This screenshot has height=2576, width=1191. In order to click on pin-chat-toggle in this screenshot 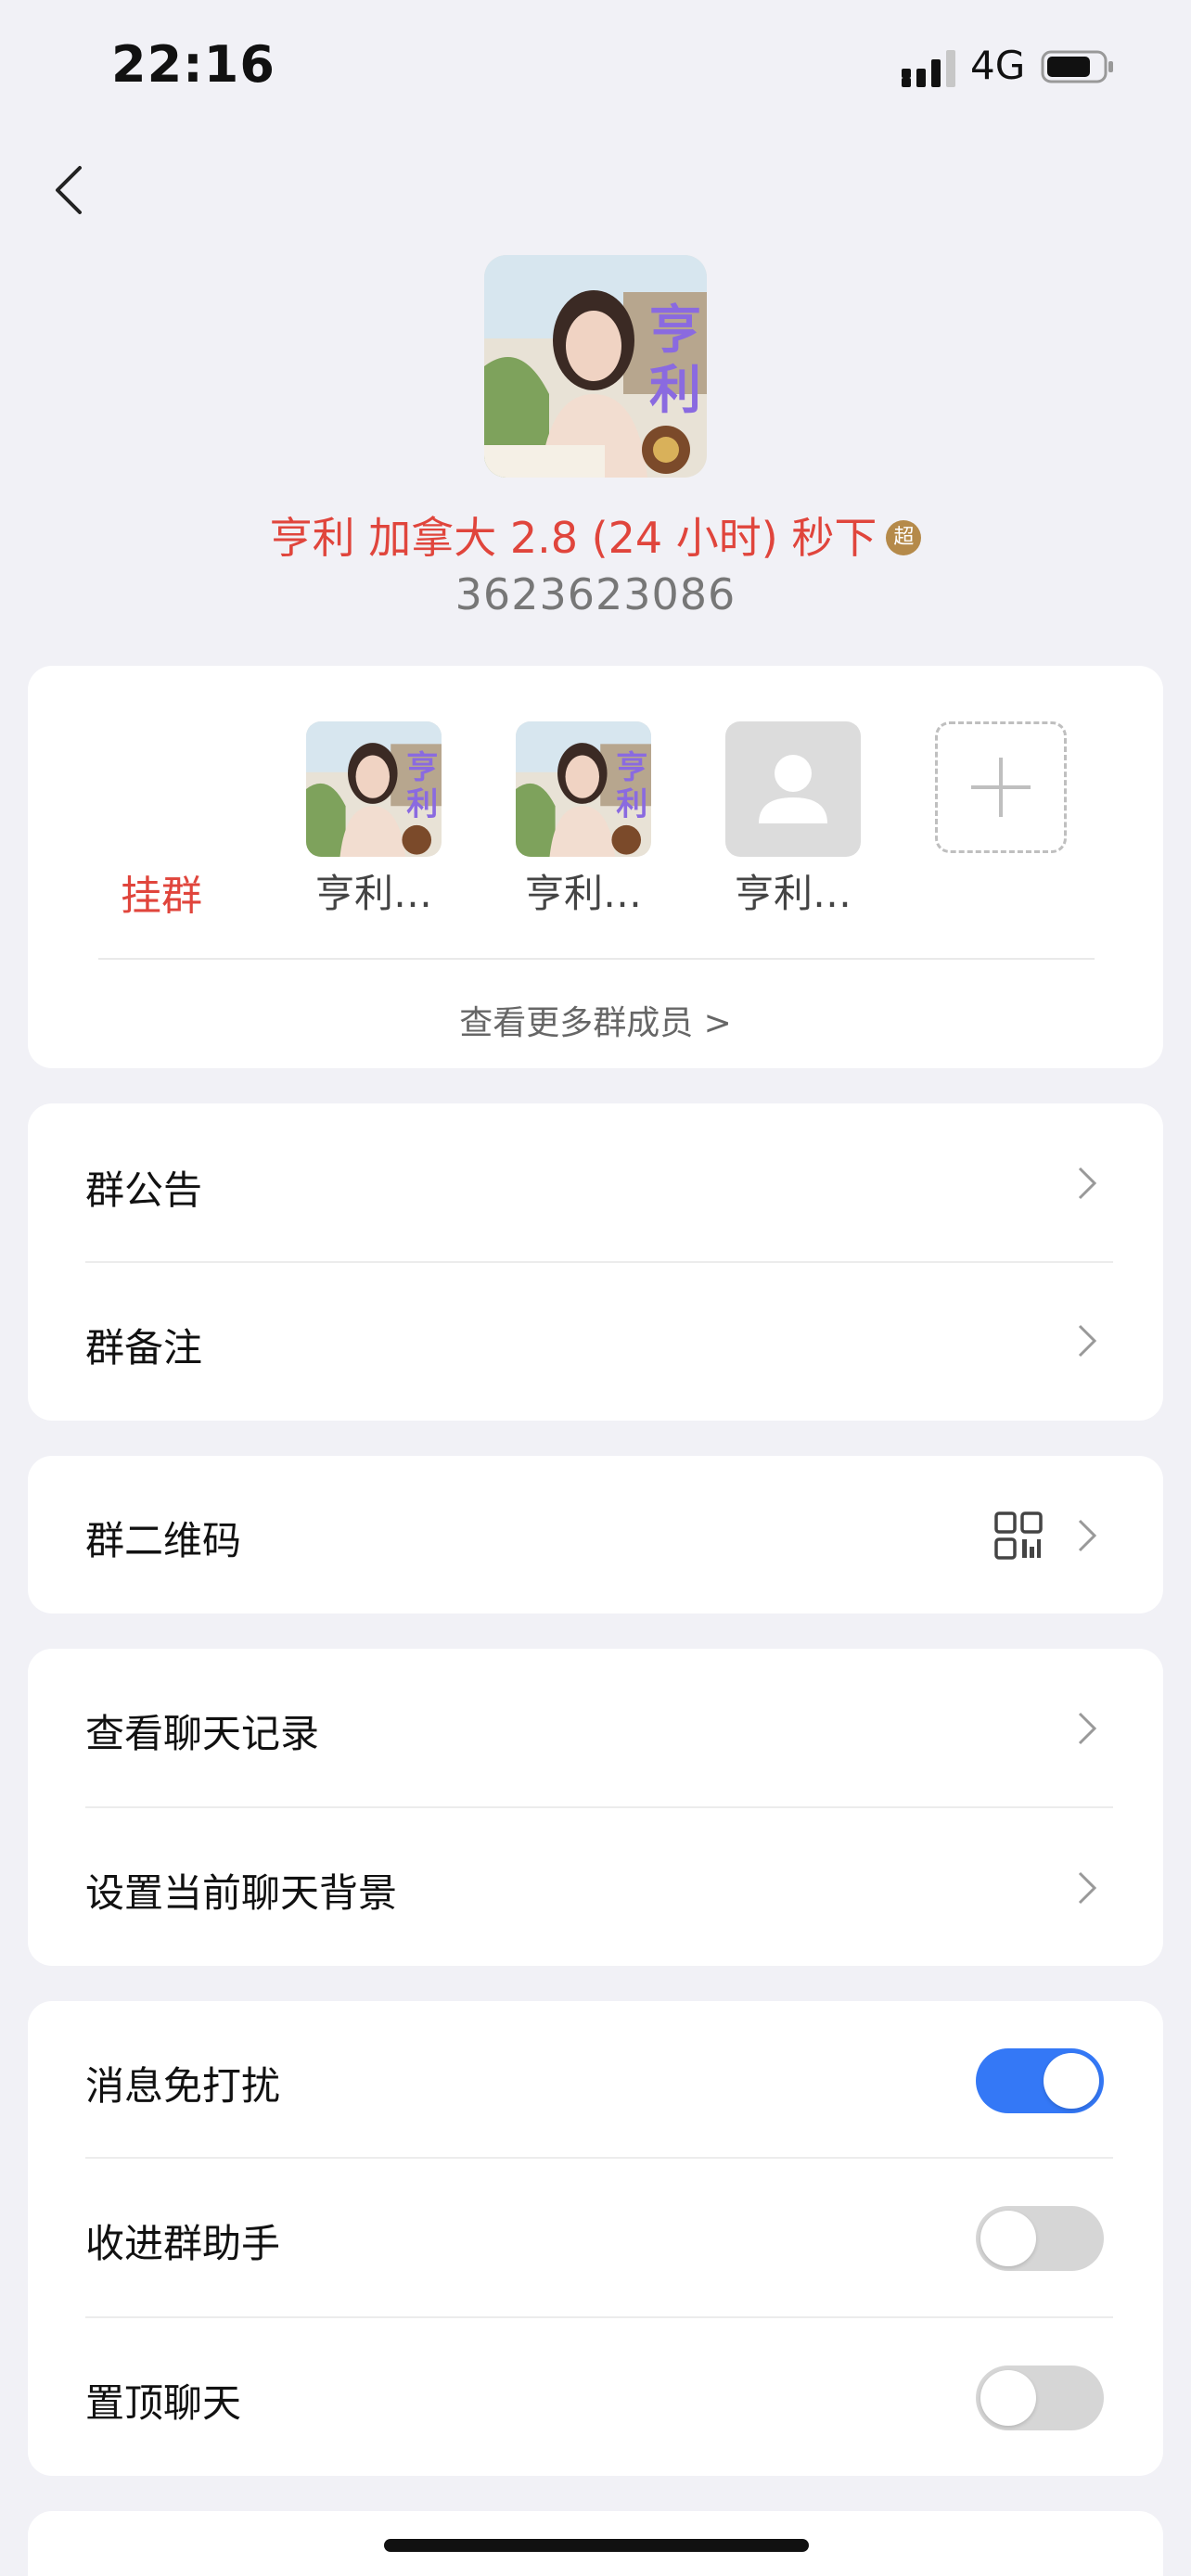, I will do `click(1040, 2398)`.